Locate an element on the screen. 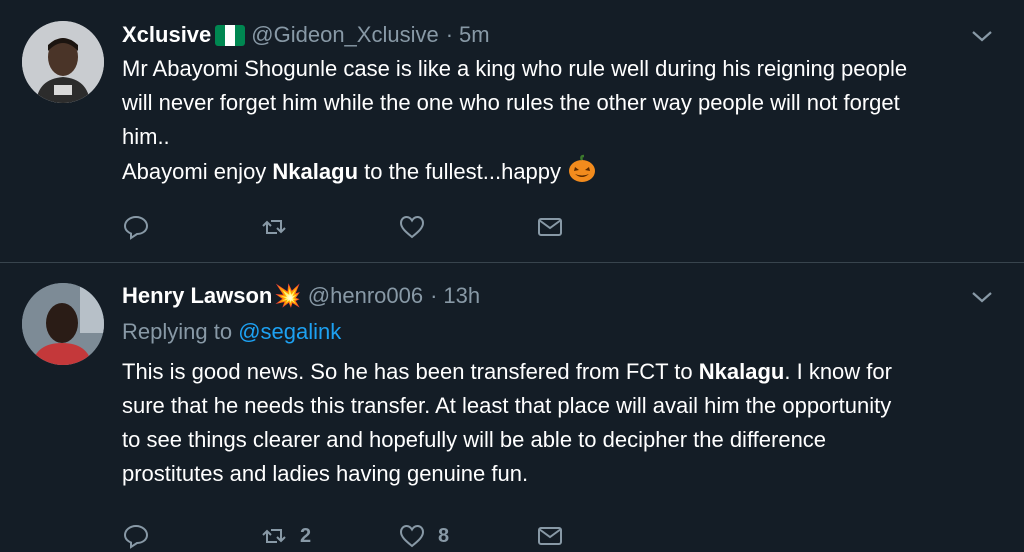  timestamp: 13h is located at coordinates (461, 296).